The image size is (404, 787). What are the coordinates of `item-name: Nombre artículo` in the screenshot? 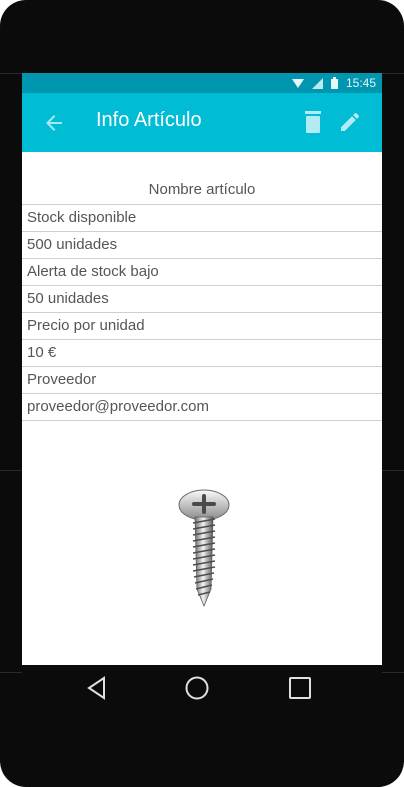 It's located at (202, 178).